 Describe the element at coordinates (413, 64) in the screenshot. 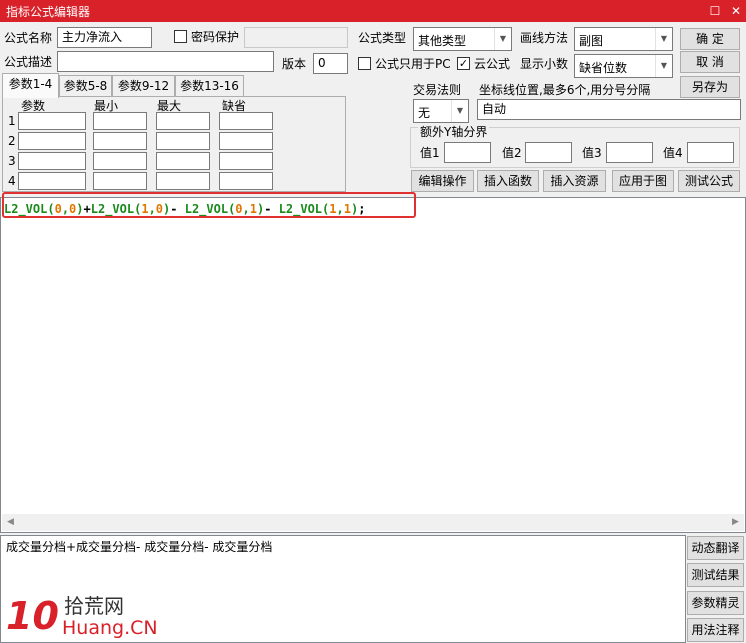

I see `pc-only-label: 公式只用于PC` at that location.